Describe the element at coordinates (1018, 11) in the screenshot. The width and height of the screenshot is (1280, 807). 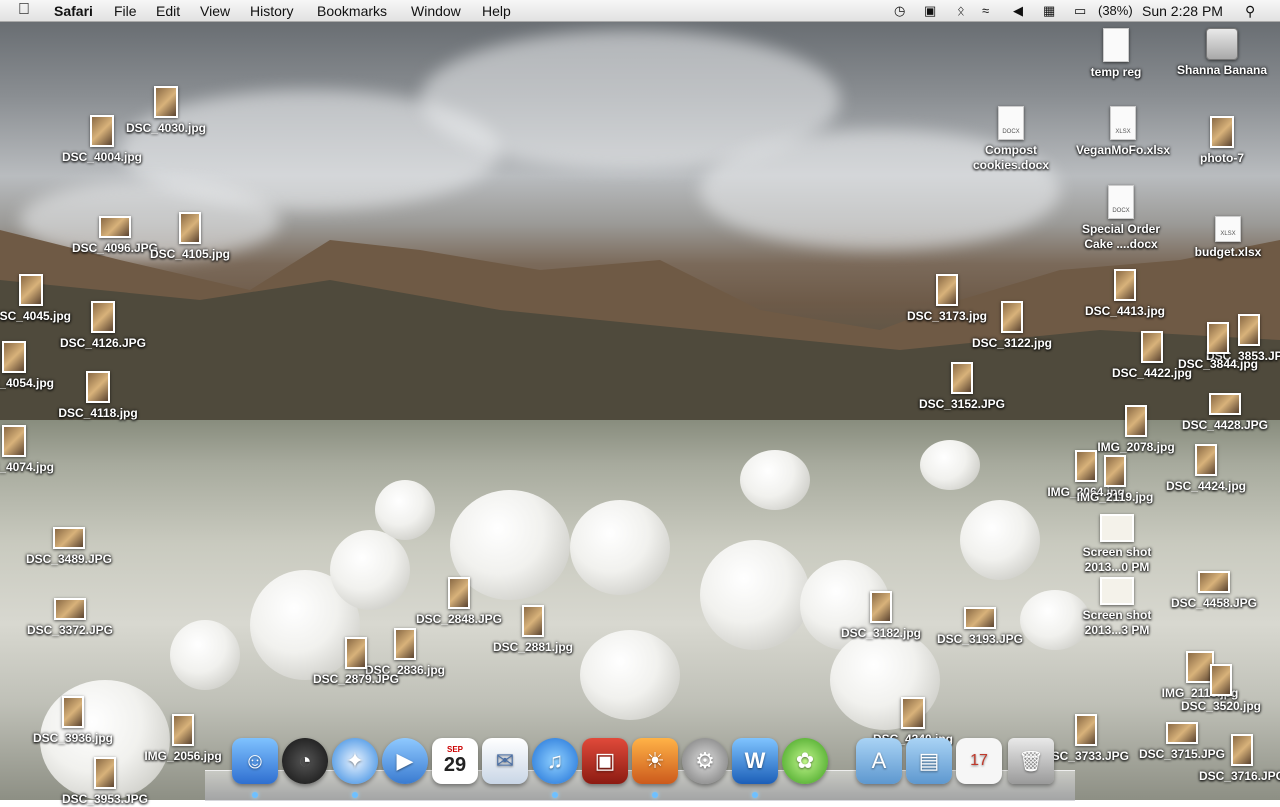
I see `volume-icon: ◀` at that location.